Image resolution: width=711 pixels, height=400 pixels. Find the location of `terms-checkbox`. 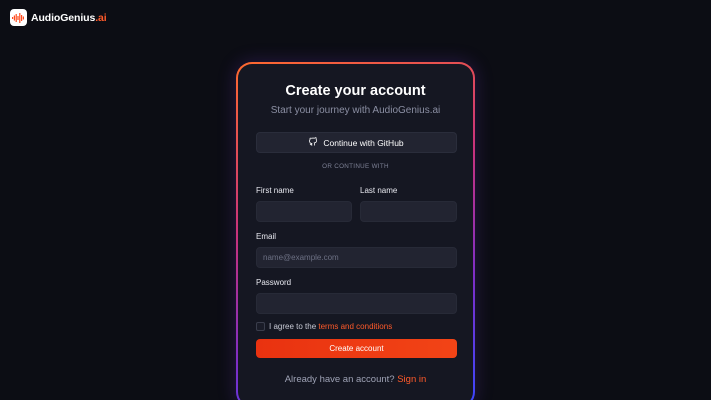

terms-checkbox is located at coordinates (260, 326).